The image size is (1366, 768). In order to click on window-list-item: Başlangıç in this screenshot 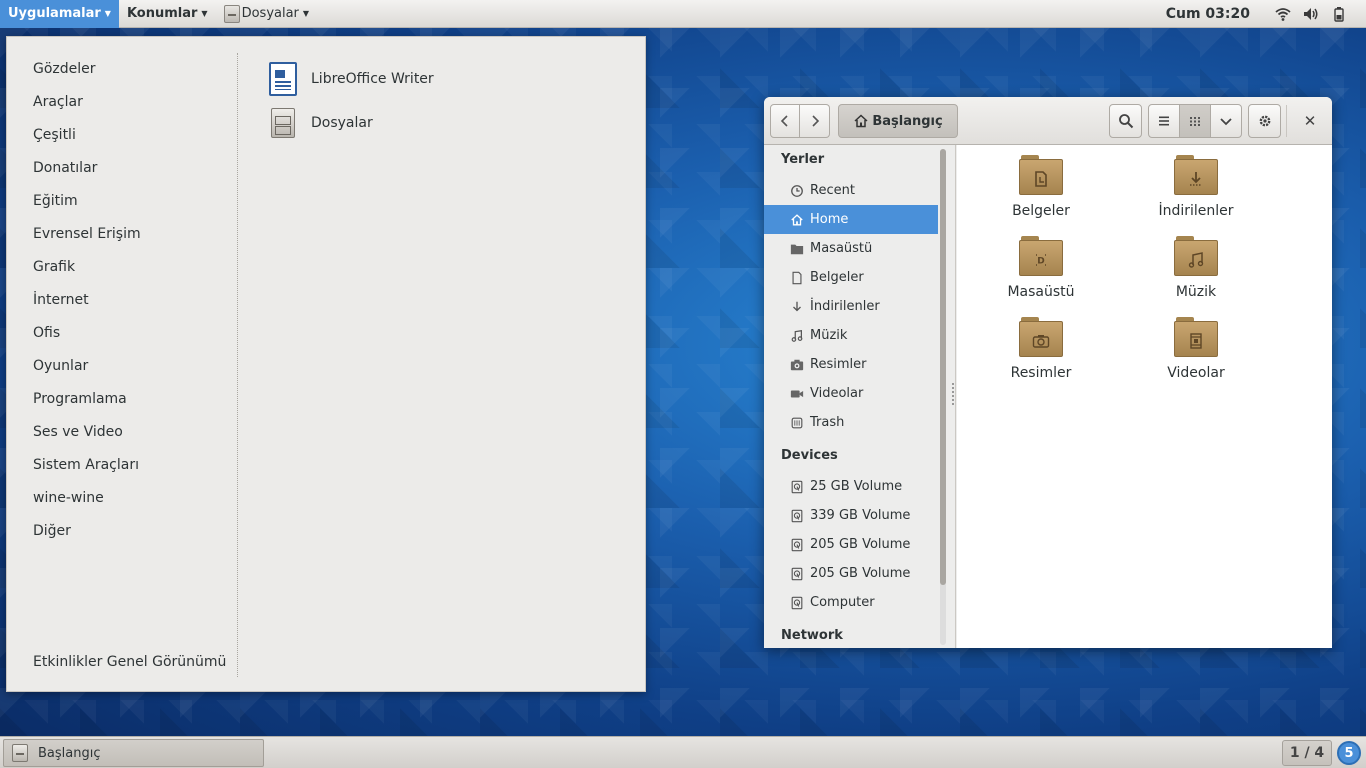, I will do `click(133, 753)`.